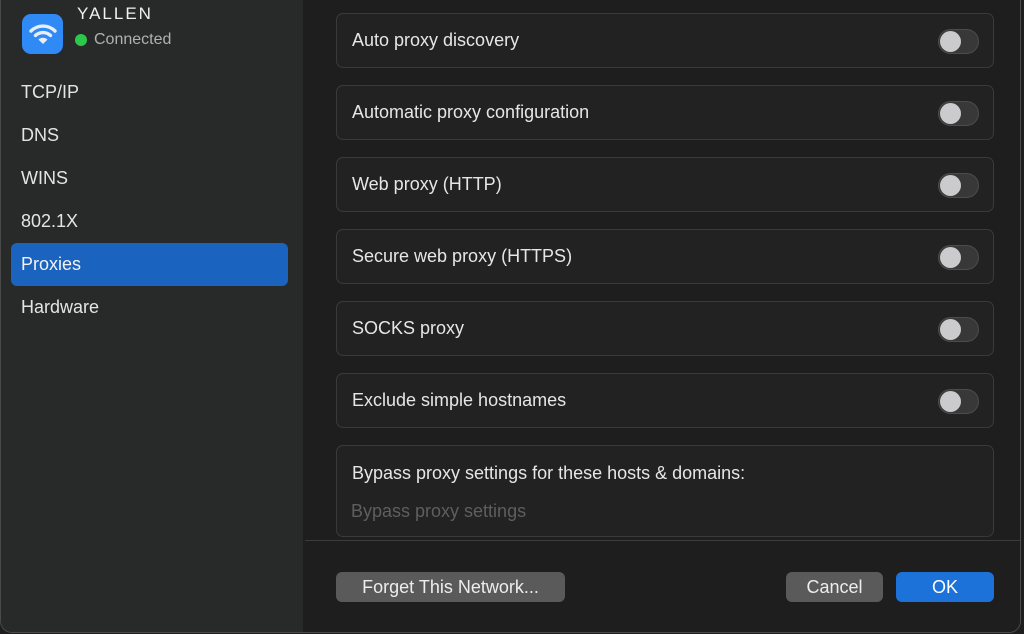 The height and width of the screenshot is (634, 1024). What do you see at coordinates (459, 400) in the screenshot?
I see `option-label: Exclude simple hostnames` at bounding box center [459, 400].